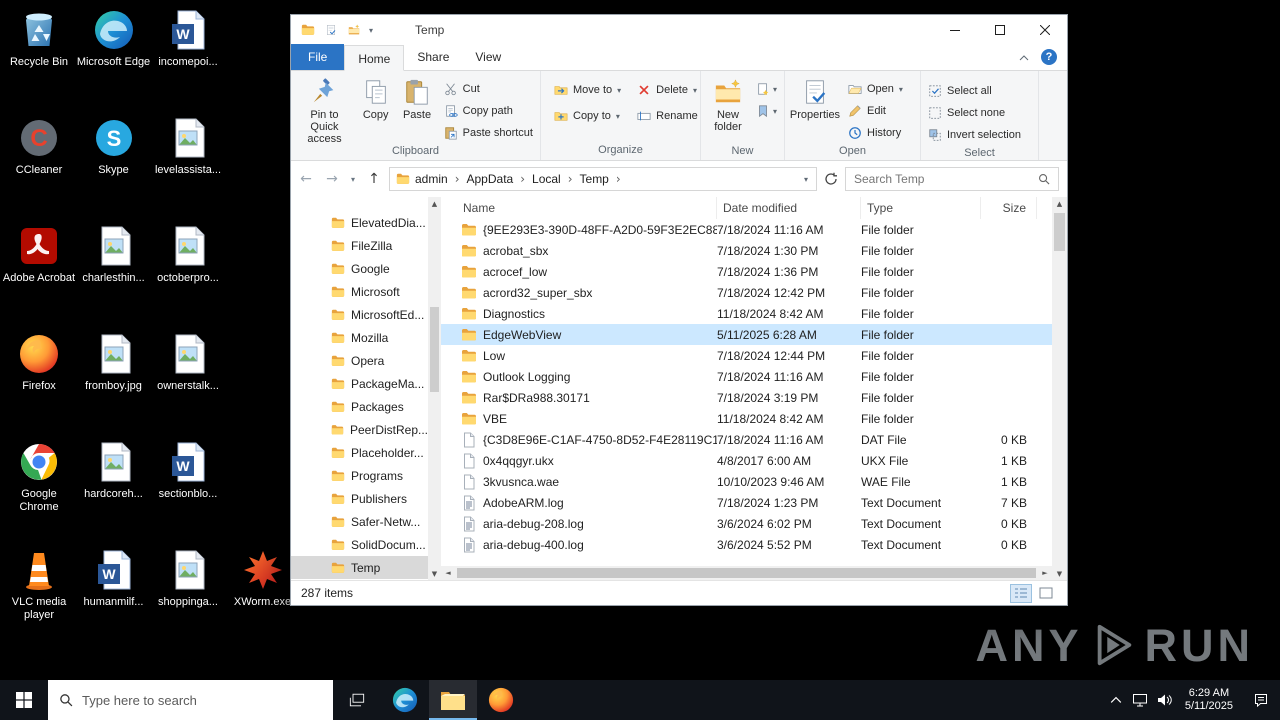 The height and width of the screenshot is (720, 1280). I want to click on desktop-icon-skype: S Skype, so click(114, 146).